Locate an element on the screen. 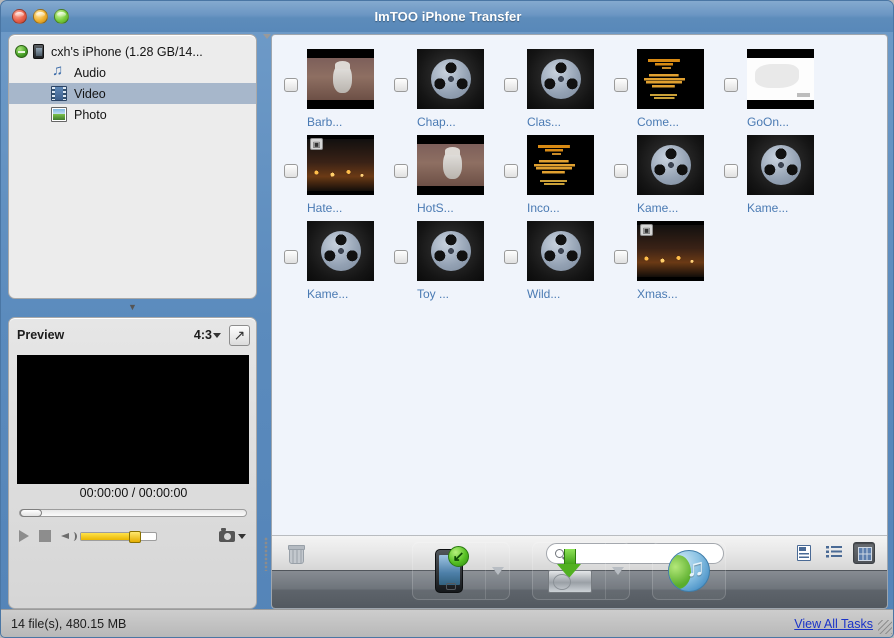 This screenshot has width=894, height=638. tree-collapse-handle: ▼ is located at coordinates (132, 308).